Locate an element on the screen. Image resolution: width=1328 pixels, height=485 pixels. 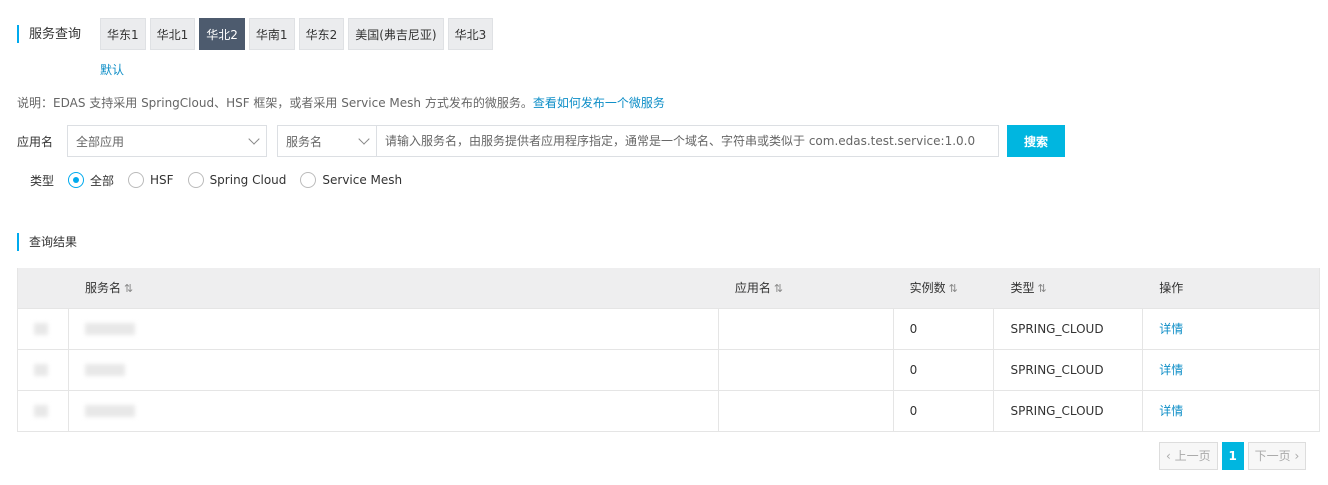
pagination: ‹ 上一页 1 下一页 › is located at coordinates (1233, 456).